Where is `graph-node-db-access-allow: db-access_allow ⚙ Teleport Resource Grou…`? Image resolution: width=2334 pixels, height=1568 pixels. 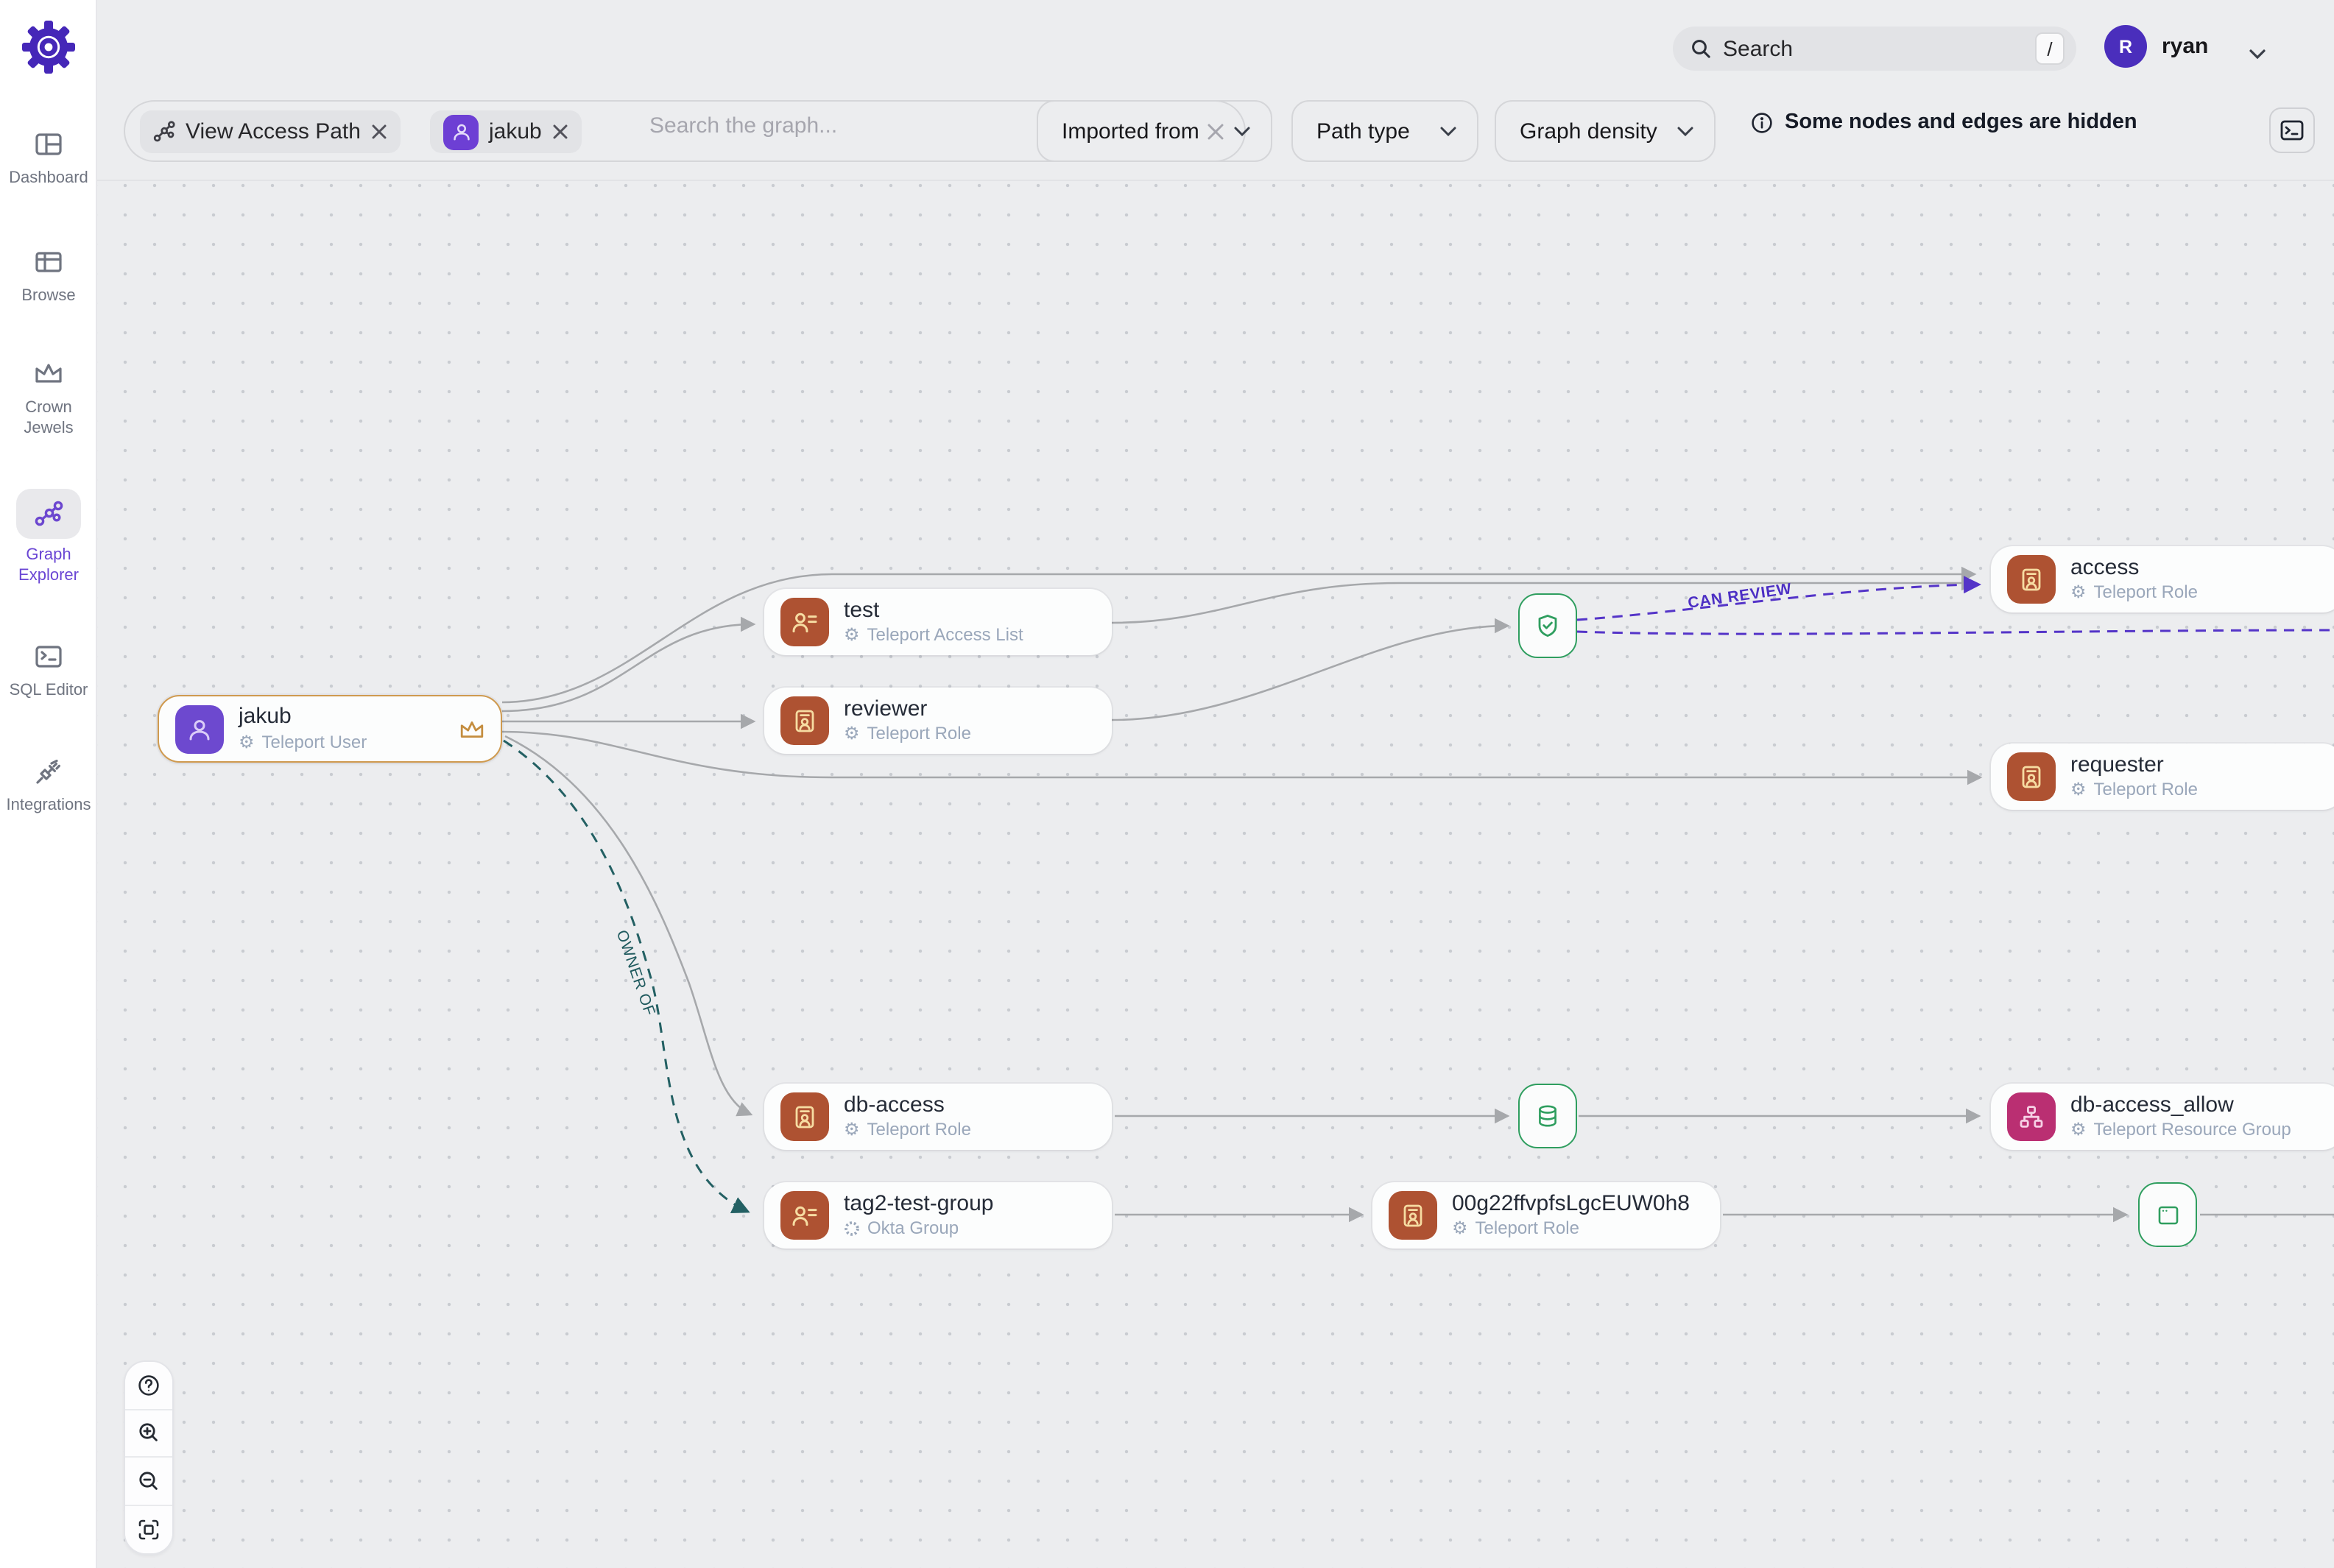
graph-node-db-access-allow: db-access_allow ⚙ Teleport Resource Grou… is located at coordinates (2162, 1117).